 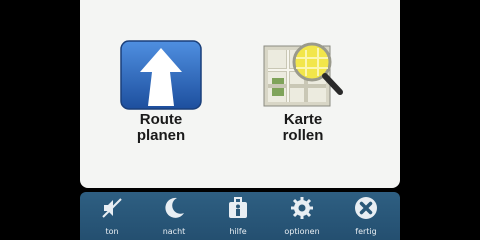 What do you see at coordinates (238, 207) in the screenshot?
I see `help-kit-icon` at bounding box center [238, 207].